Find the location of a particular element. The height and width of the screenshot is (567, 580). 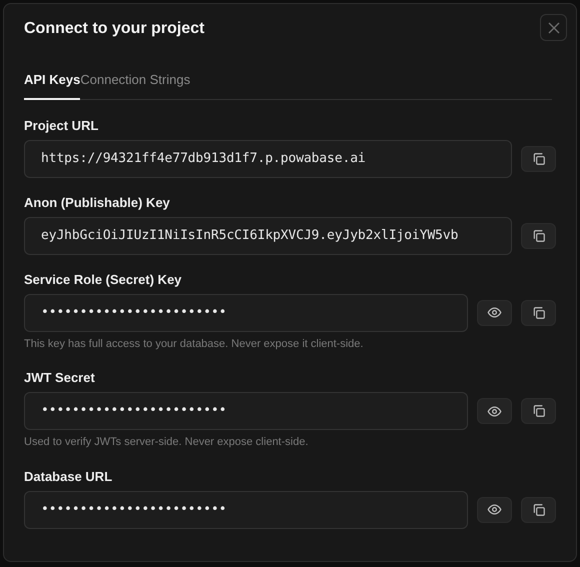

key-field: eyJhbGciOiJIUzI1NiIsInR5cCI6IkpXVCJ9.eyJyb2xlIjoiYW5vb is located at coordinates (268, 235).